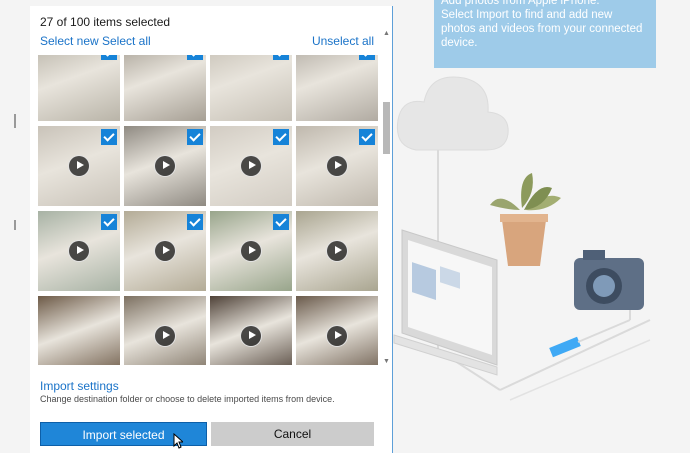 This screenshot has height=453, width=690. What do you see at coordinates (126, 41) in the screenshot?
I see `select-all-link: Select all` at bounding box center [126, 41].